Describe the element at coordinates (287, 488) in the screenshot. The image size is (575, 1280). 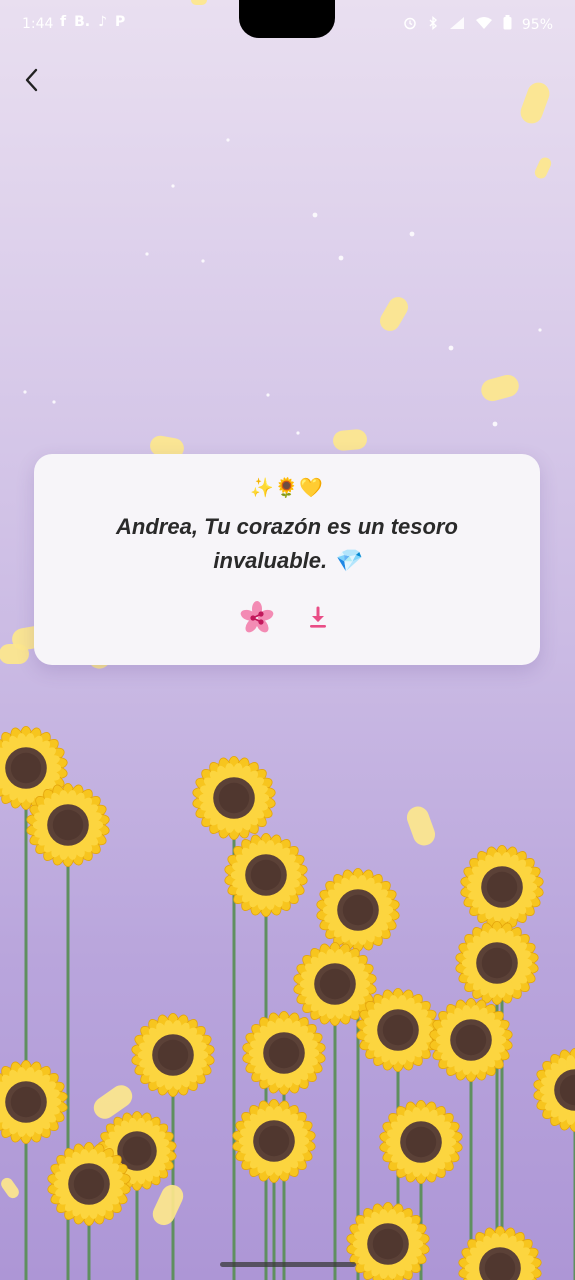
I see `card-emoji-line: ✨🌻💛` at that location.